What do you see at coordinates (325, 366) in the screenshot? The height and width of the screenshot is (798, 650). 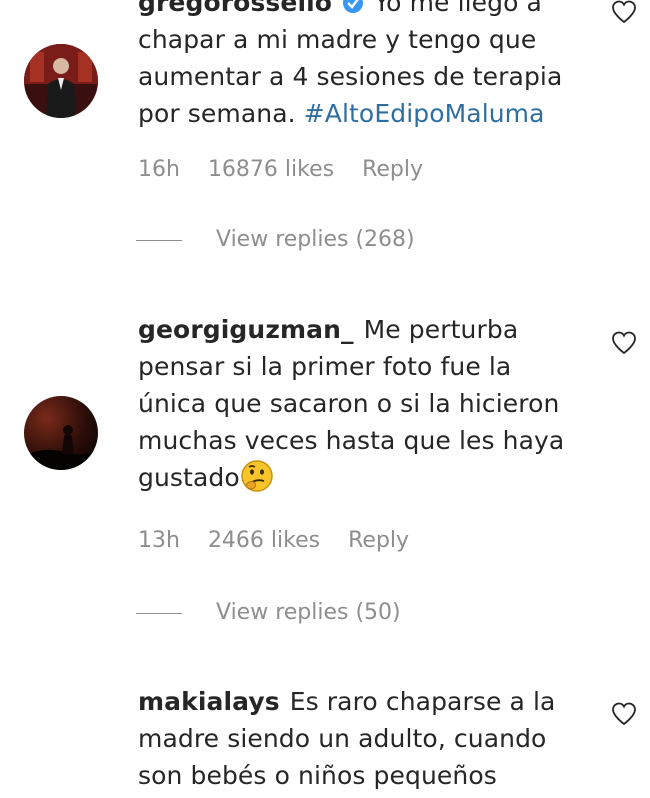 I see `comment-line: pensar si la primer foto fue la` at bounding box center [325, 366].